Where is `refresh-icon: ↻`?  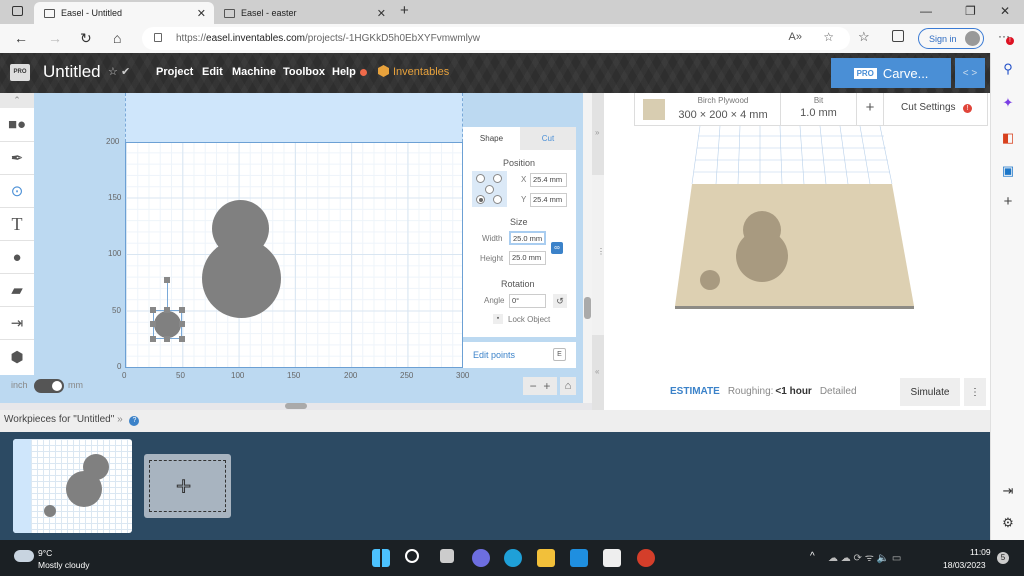 refresh-icon: ↻ is located at coordinates (86, 38).